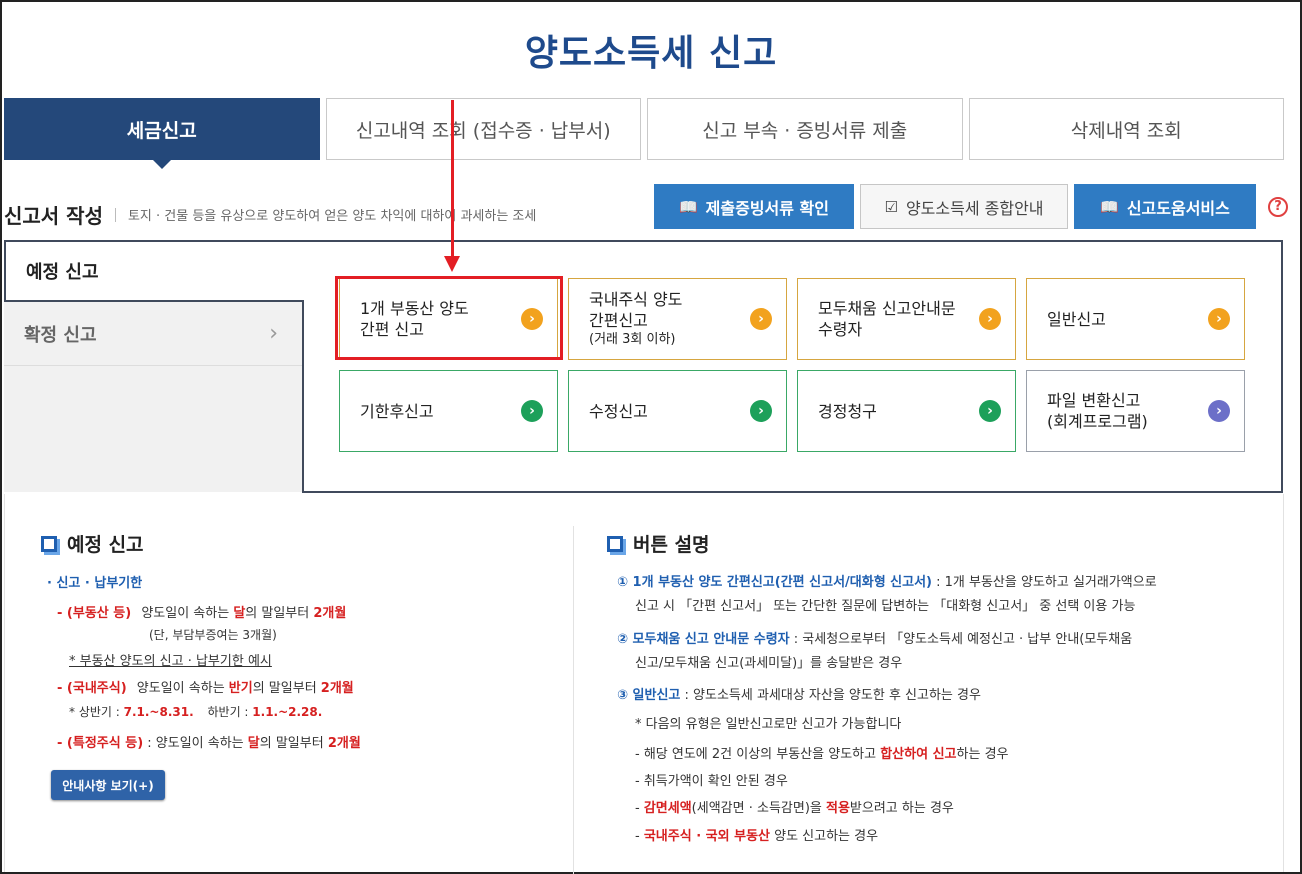 The height and width of the screenshot is (874, 1302). I want to click on desc-subitem: - 국내주식 · 국외 부동산 양도 신고하는 경우, so click(756, 834).